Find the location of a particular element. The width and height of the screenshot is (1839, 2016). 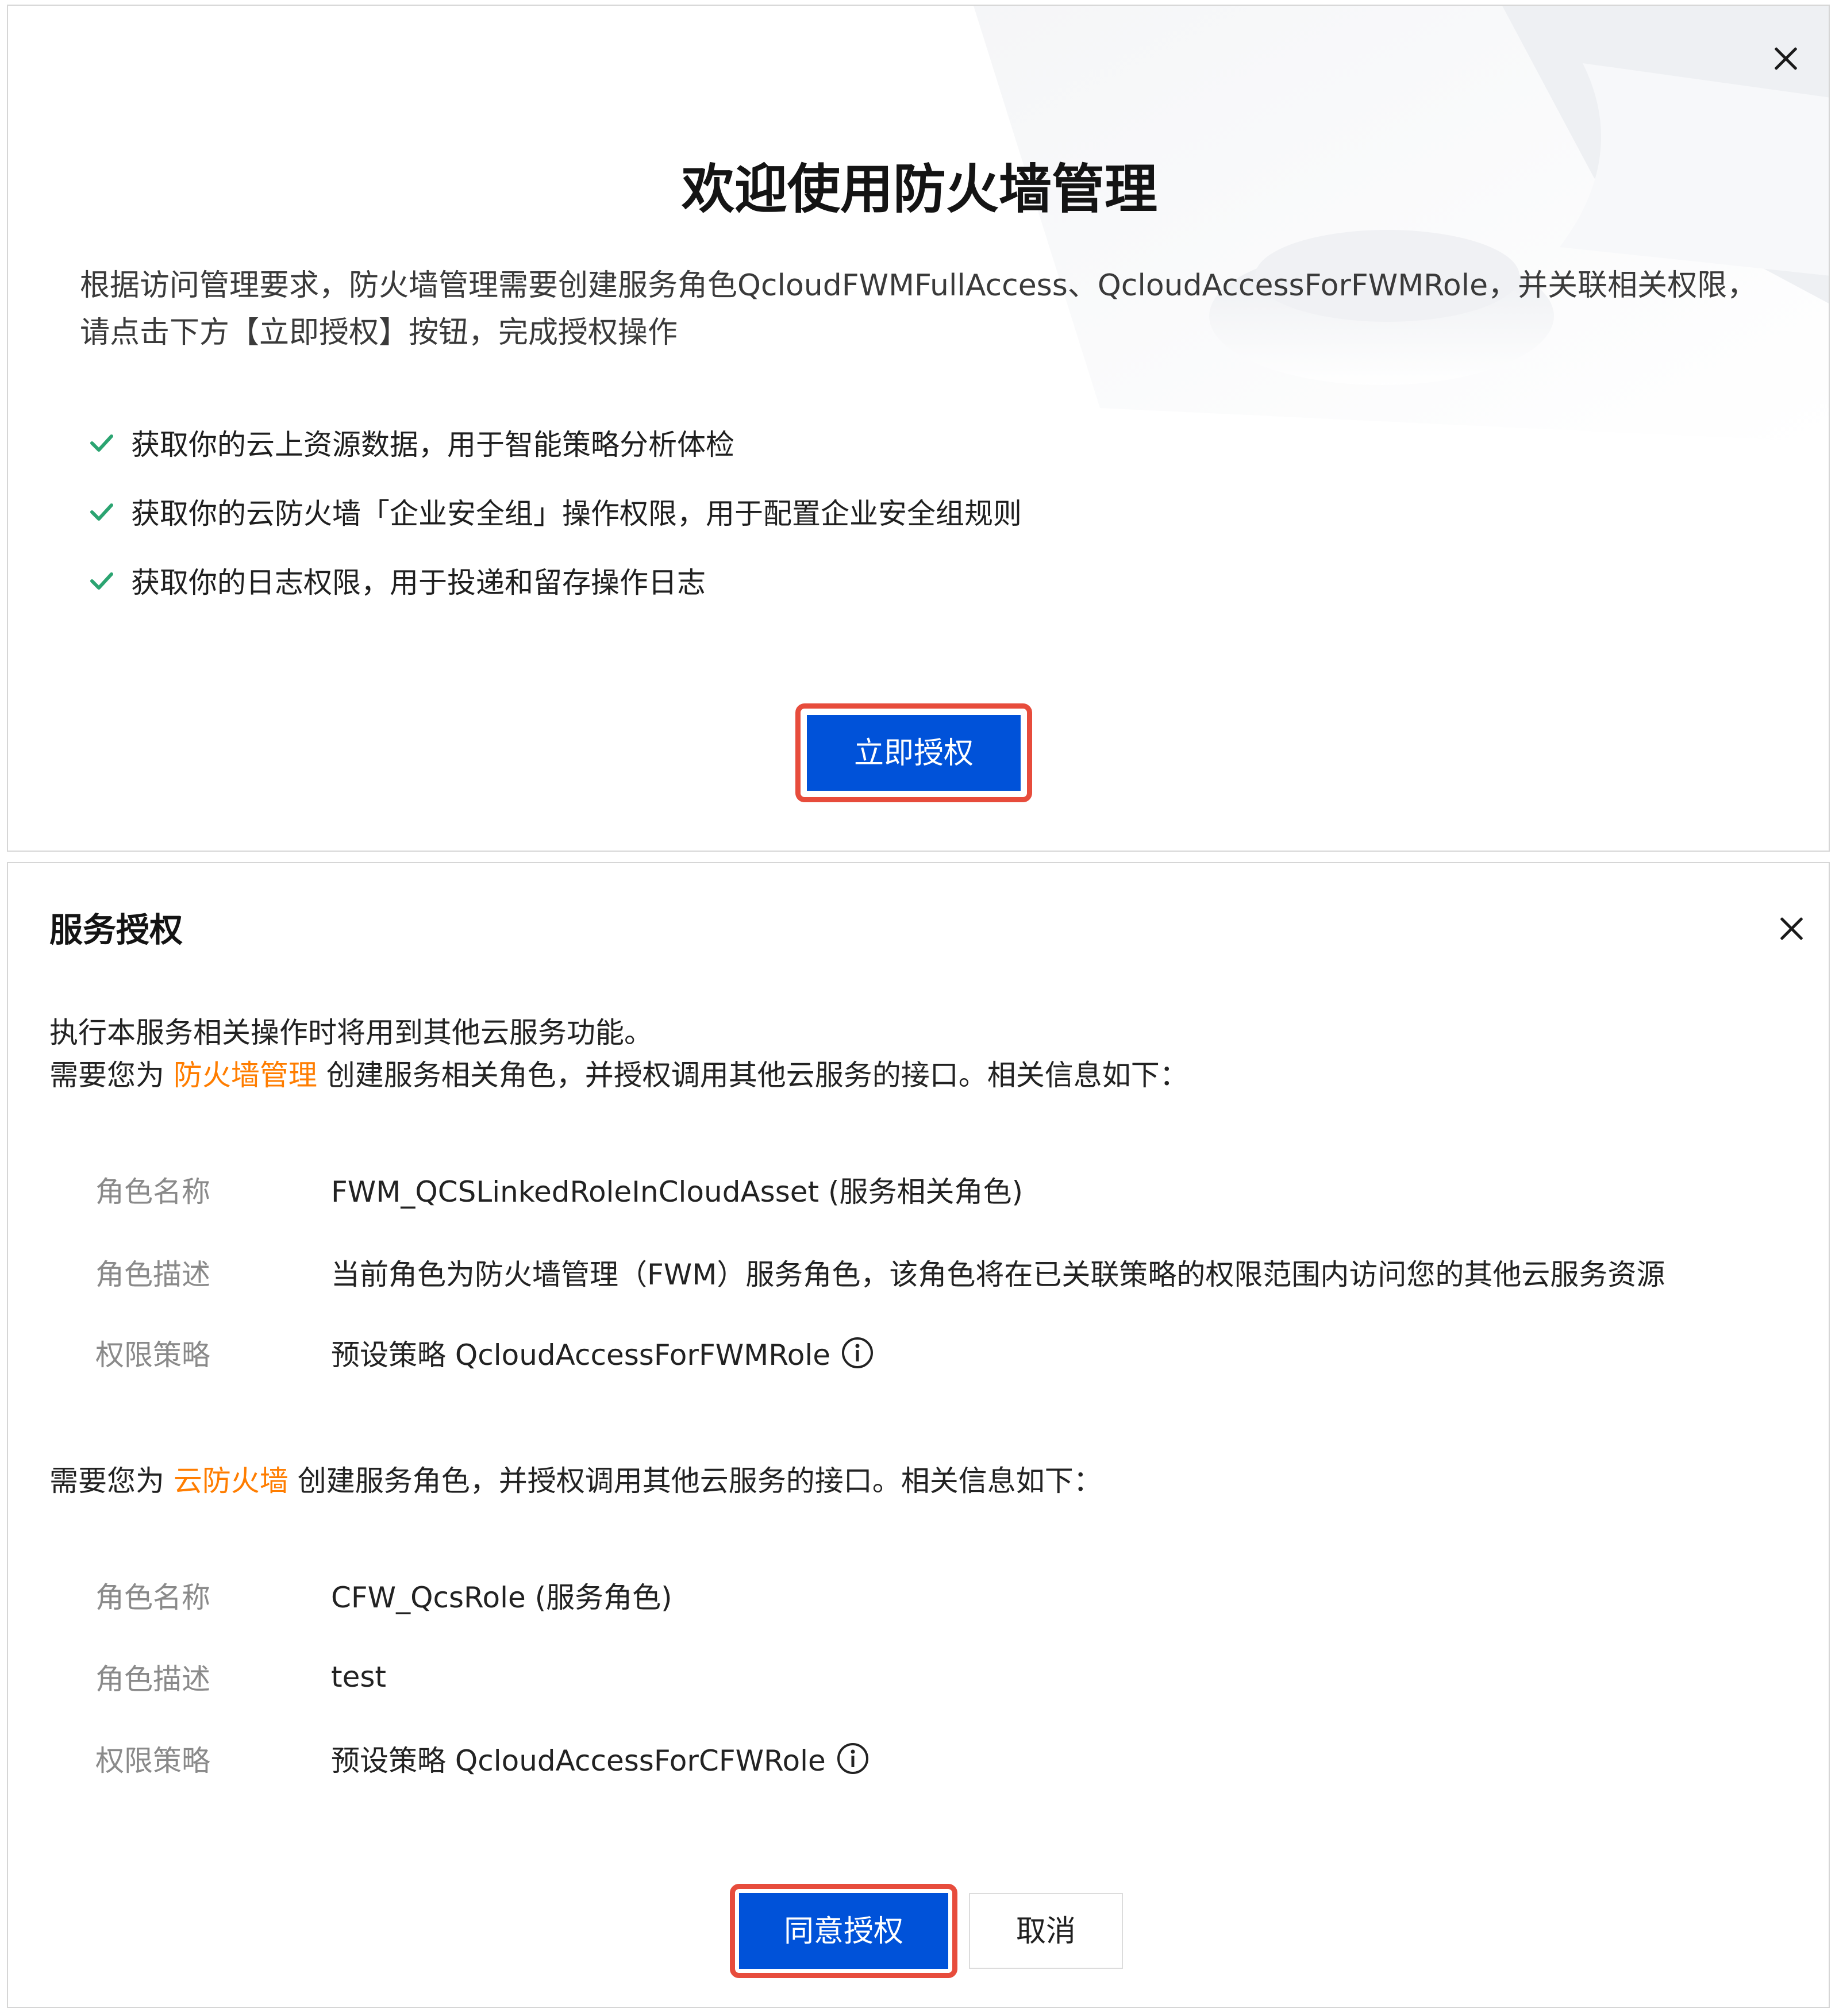

policy-text: 预设策略 QcloudAccessForFWMRole is located at coordinates (581, 1355).